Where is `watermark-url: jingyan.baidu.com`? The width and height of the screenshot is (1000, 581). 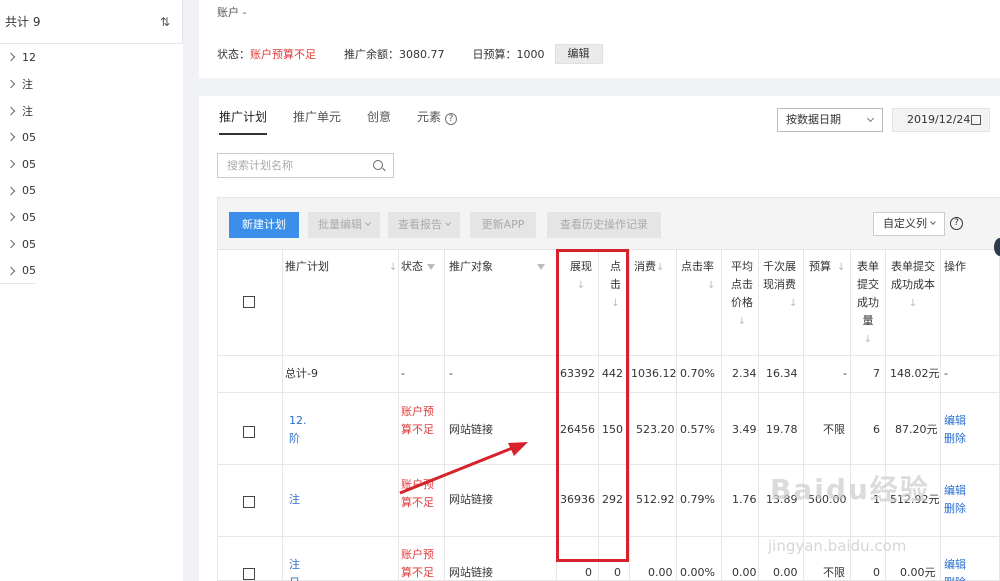
watermark-url: jingyan.baidu.com is located at coordinates (837, 546).